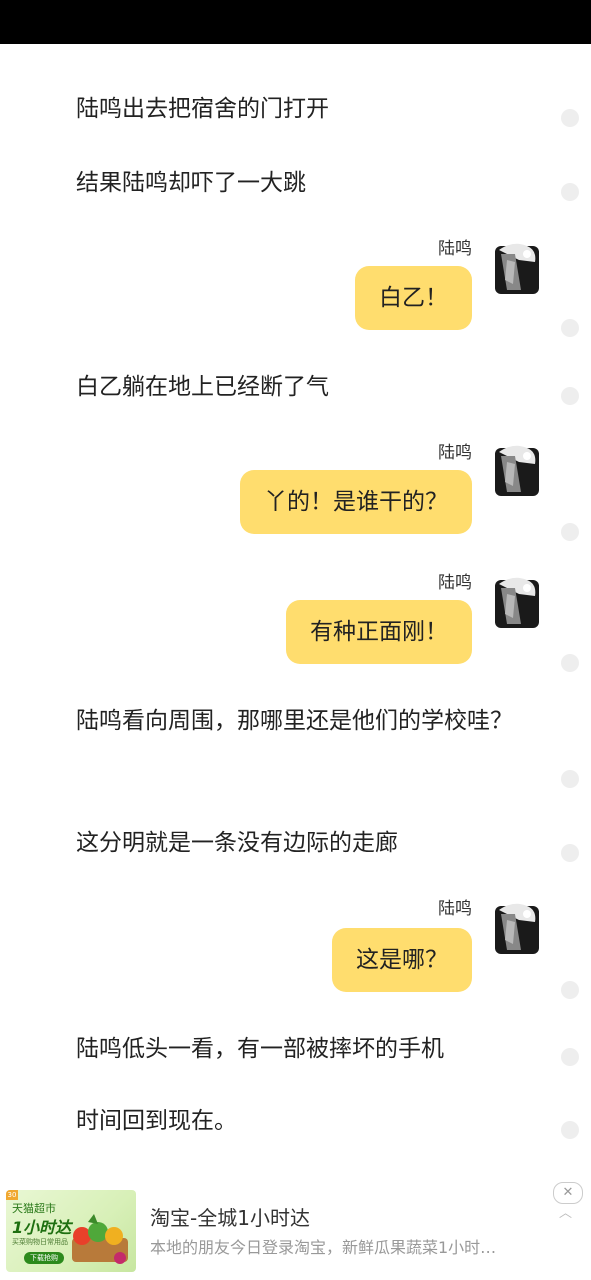  I want to click on ad-thumbnail: 30 天猫超市 1小时达 买菜购物日常用品 下载抢购, so click(71, 1231).